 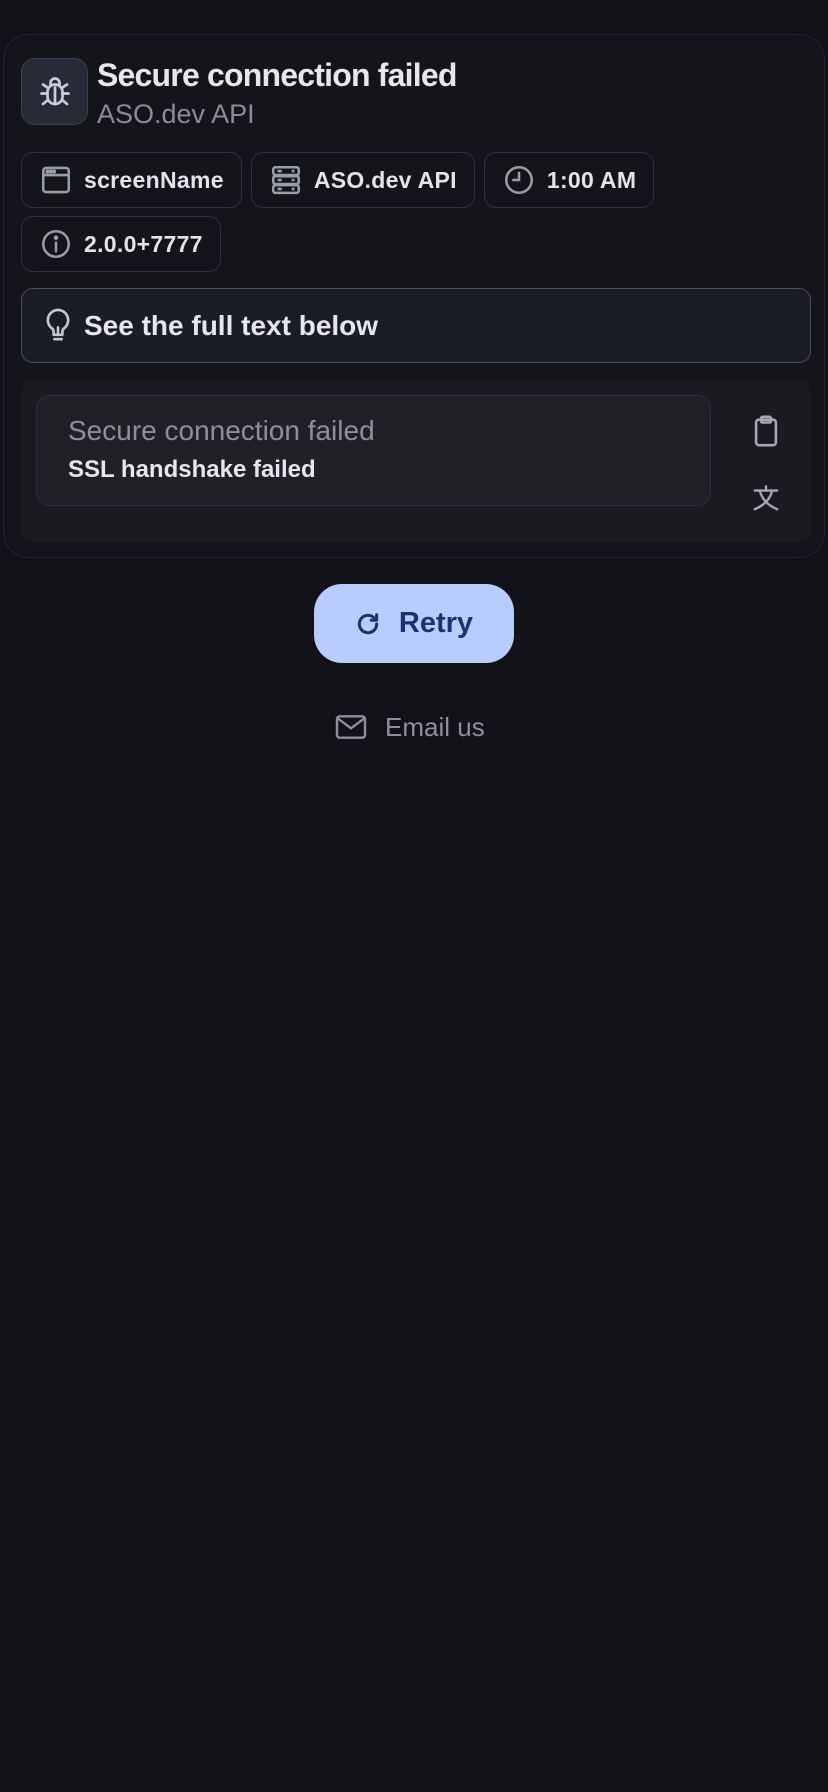 I want to click on chip-api: ASO.dev API, so click(x=362, y=180).